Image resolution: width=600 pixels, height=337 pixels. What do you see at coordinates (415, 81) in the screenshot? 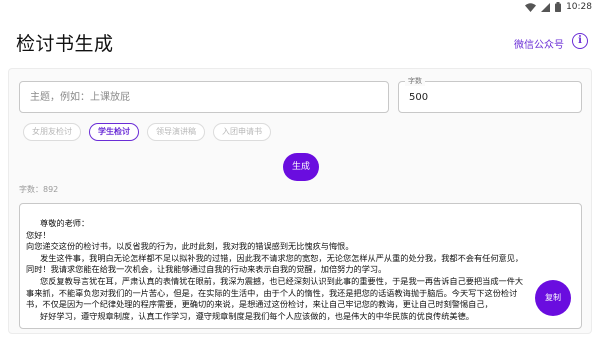
I see `word-count-label: 字数` at bounding box center [415, 81].